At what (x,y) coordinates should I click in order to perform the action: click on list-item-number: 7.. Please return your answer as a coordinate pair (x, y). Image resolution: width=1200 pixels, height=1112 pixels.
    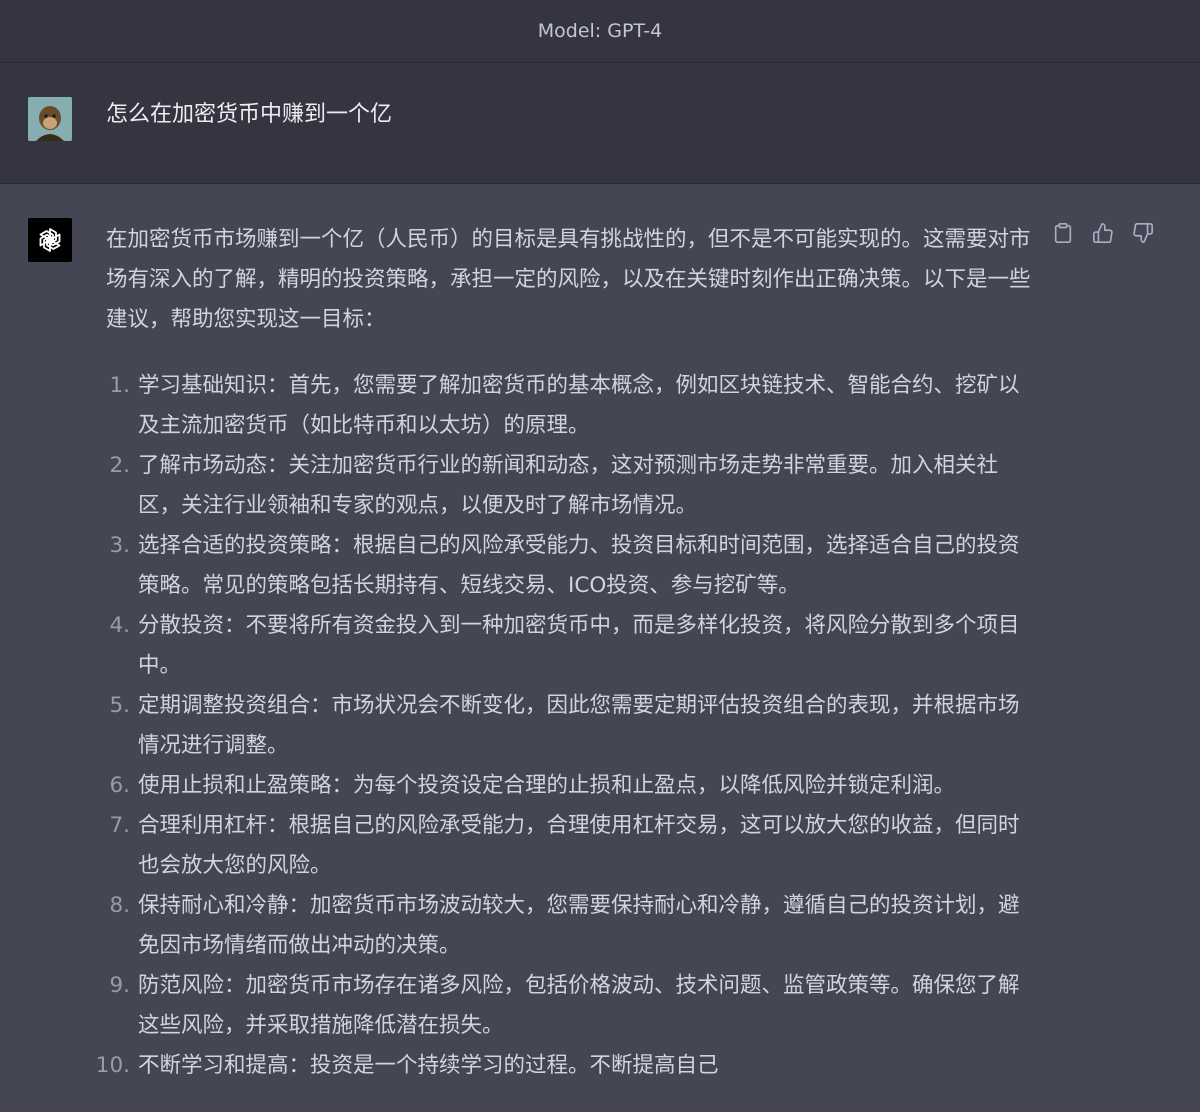
    Looking at the image, I should click on (119, 825).